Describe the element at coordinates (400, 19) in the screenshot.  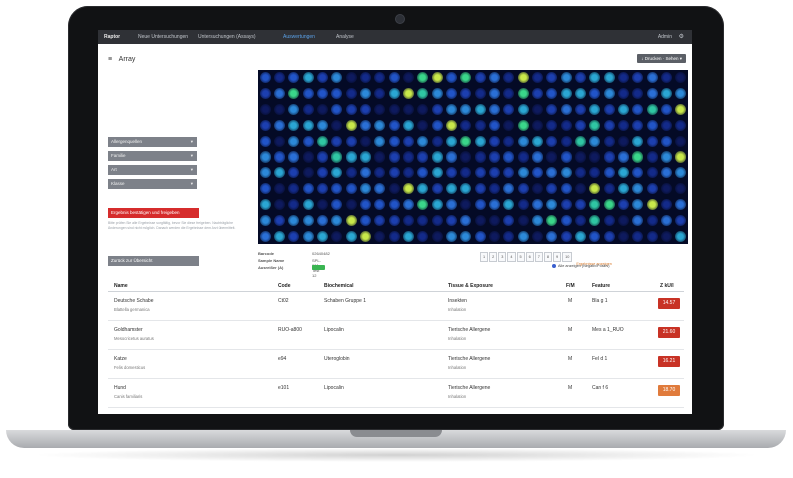
I see `camera-icon` at that location.